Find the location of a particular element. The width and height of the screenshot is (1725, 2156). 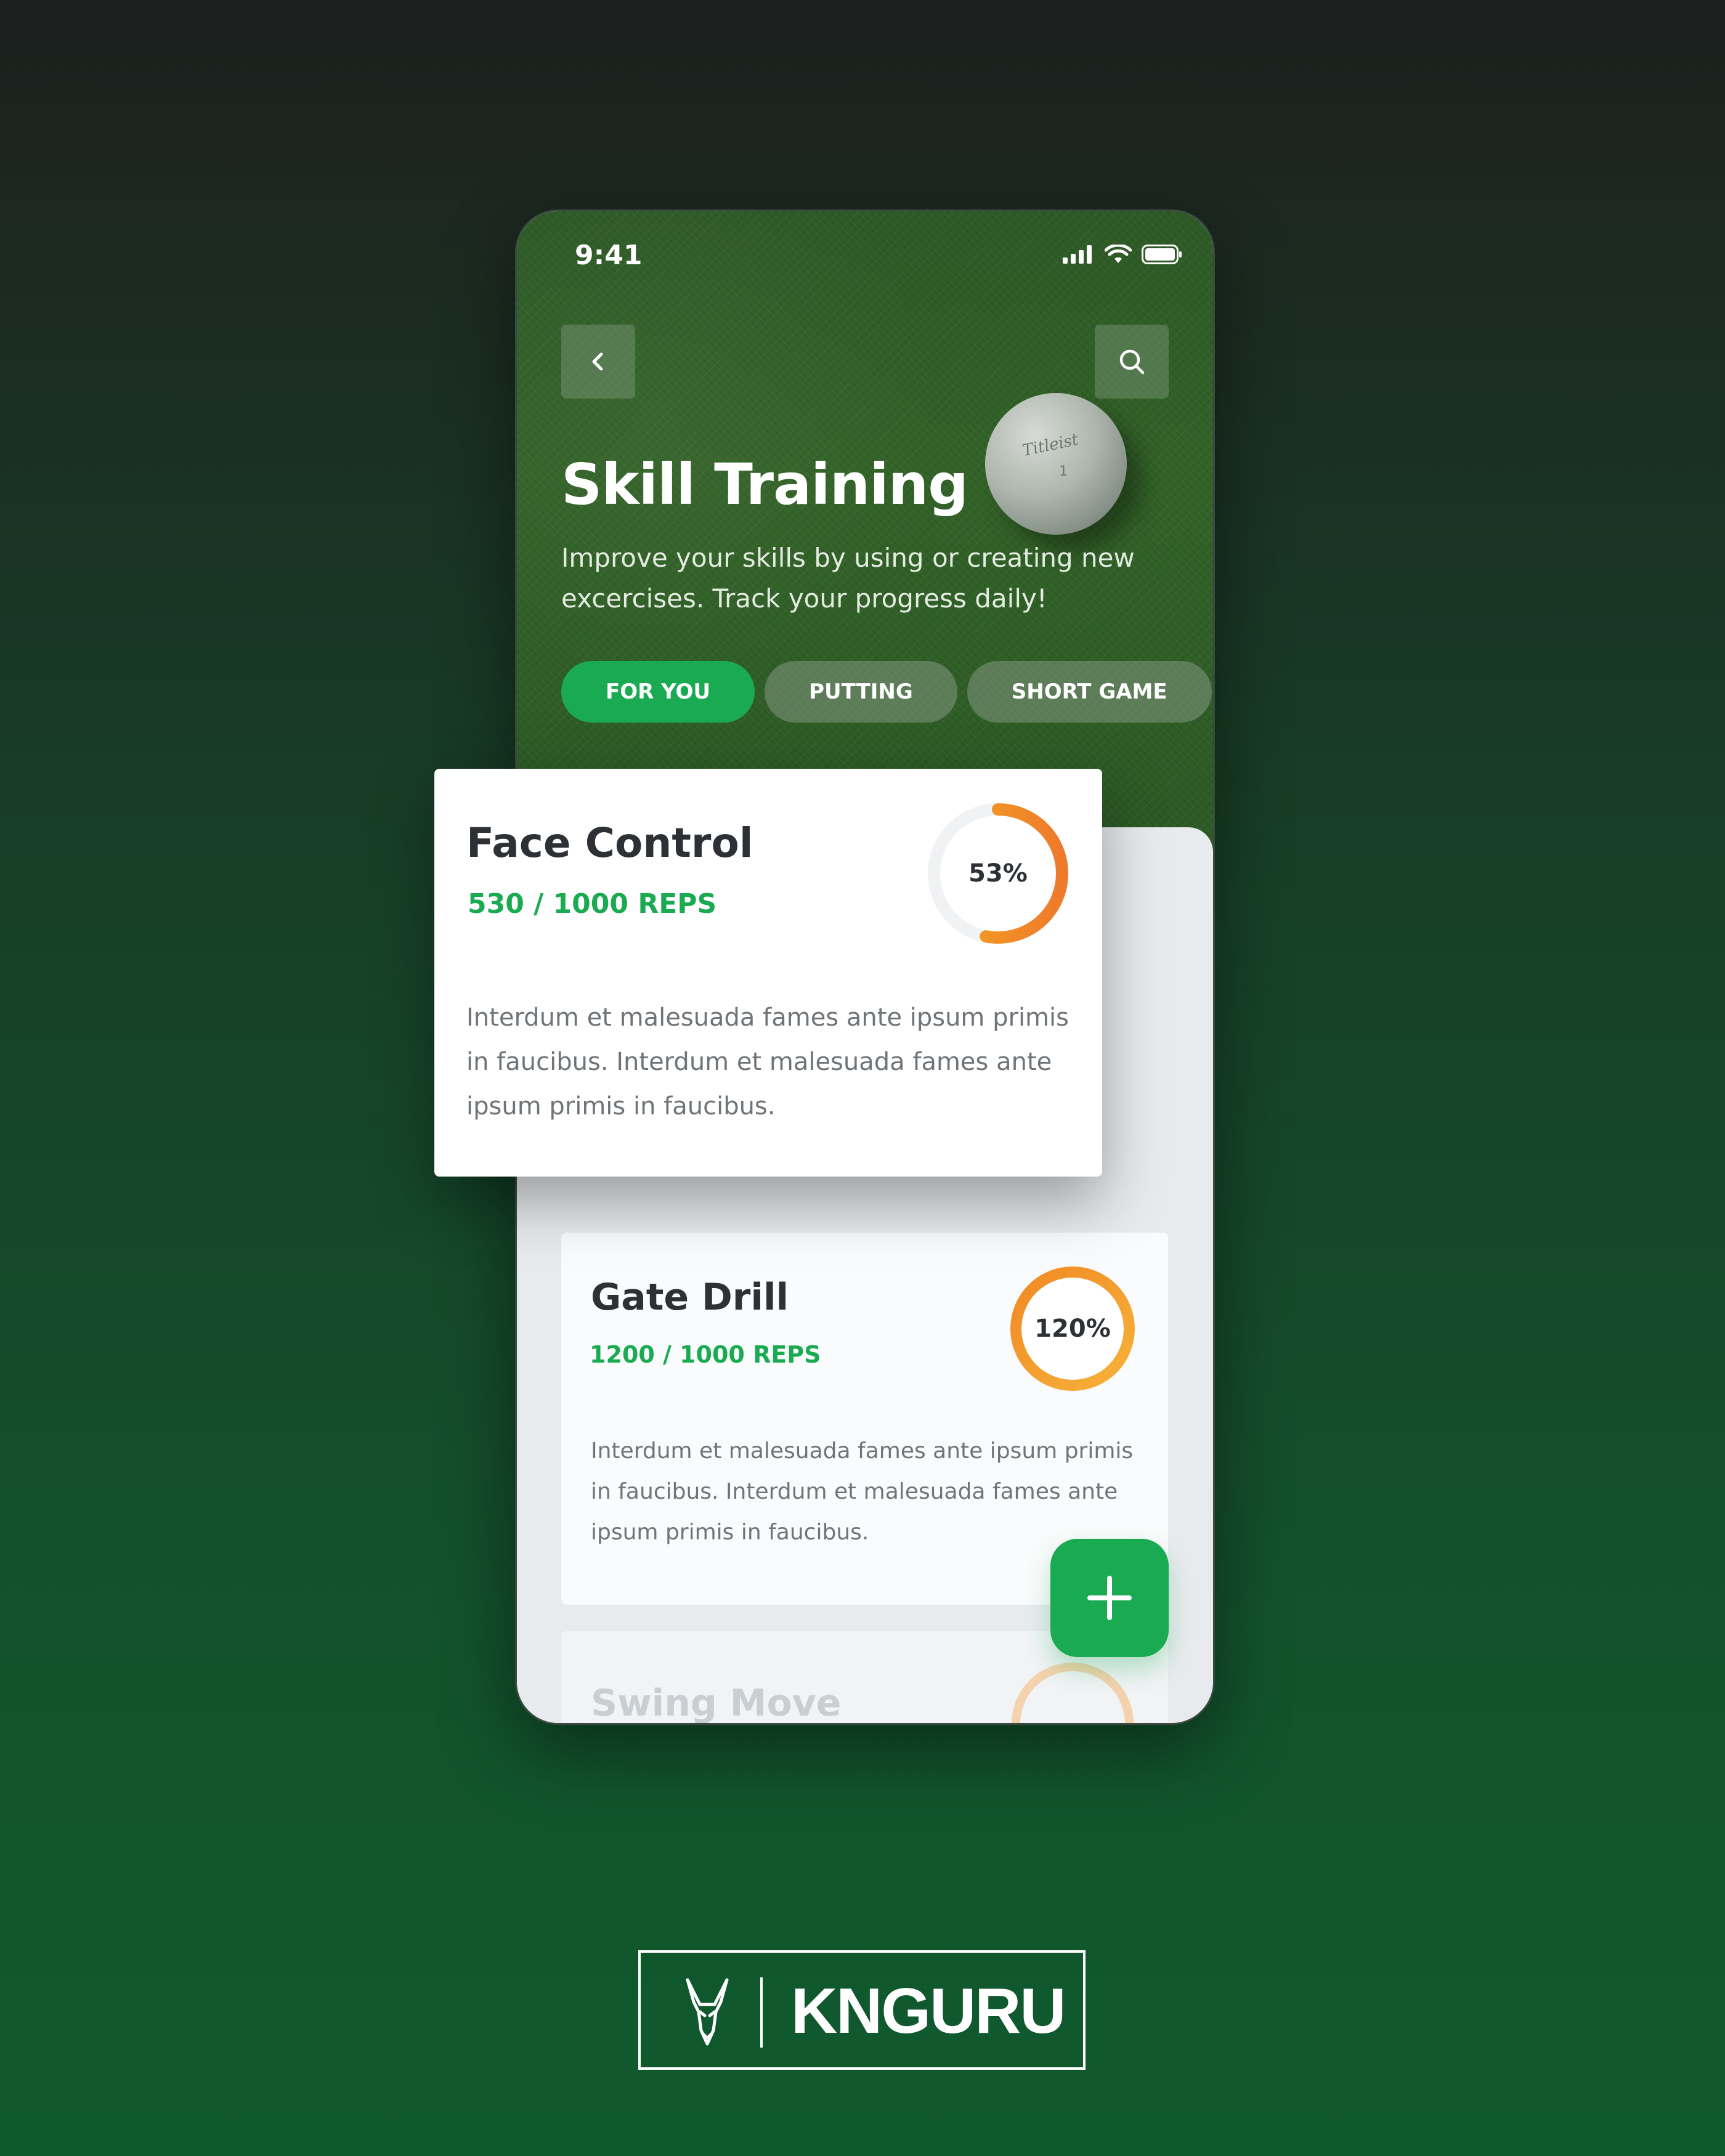

card-title: Swing Move is located at coordinates (717, 1703).